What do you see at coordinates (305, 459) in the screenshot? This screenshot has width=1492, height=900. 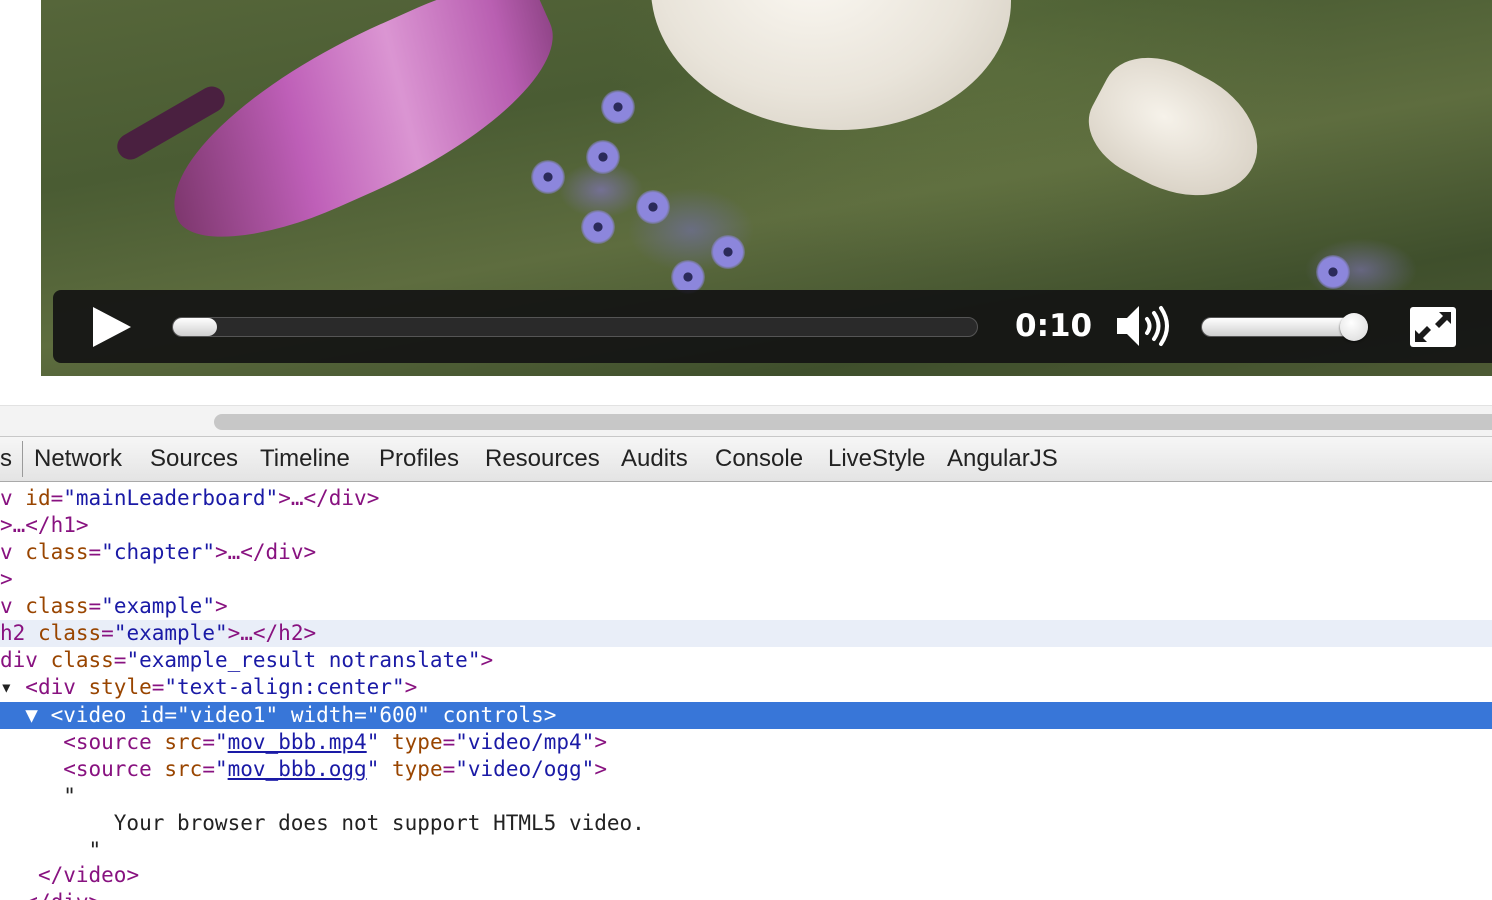 I see `tab-timeline: Timeline` at bounding box center [305, 459].